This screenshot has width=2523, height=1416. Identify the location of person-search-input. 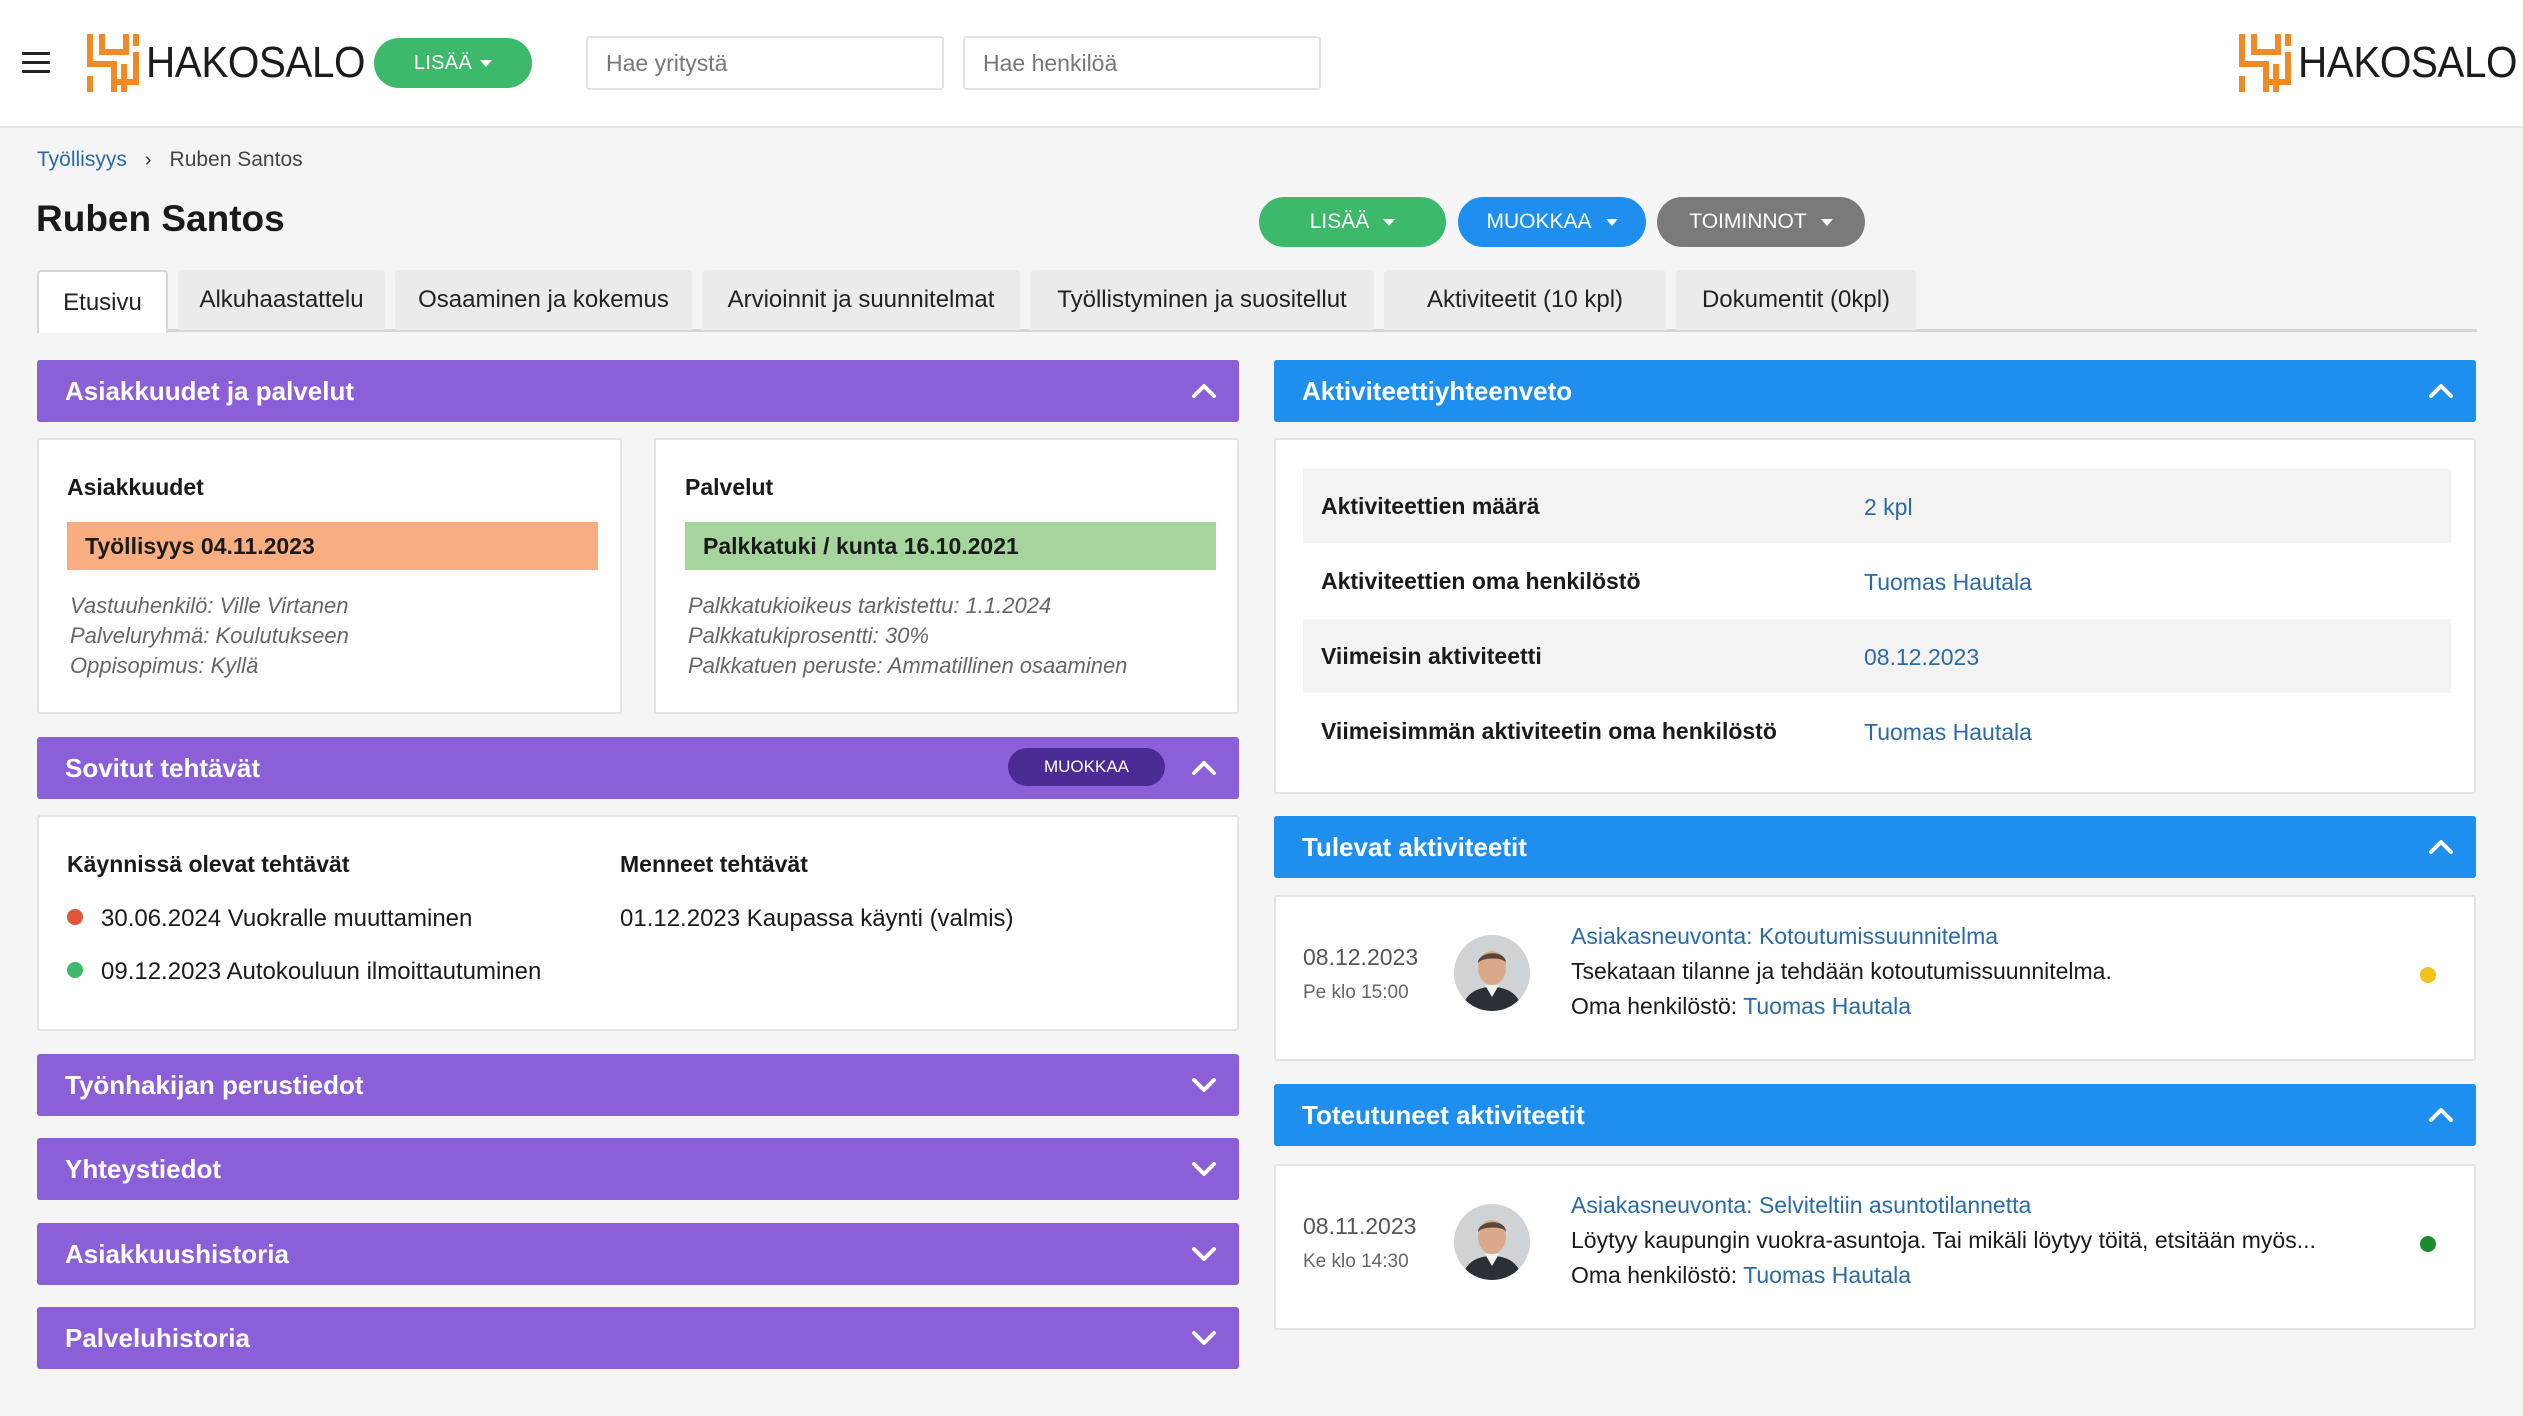
(1142, 63).